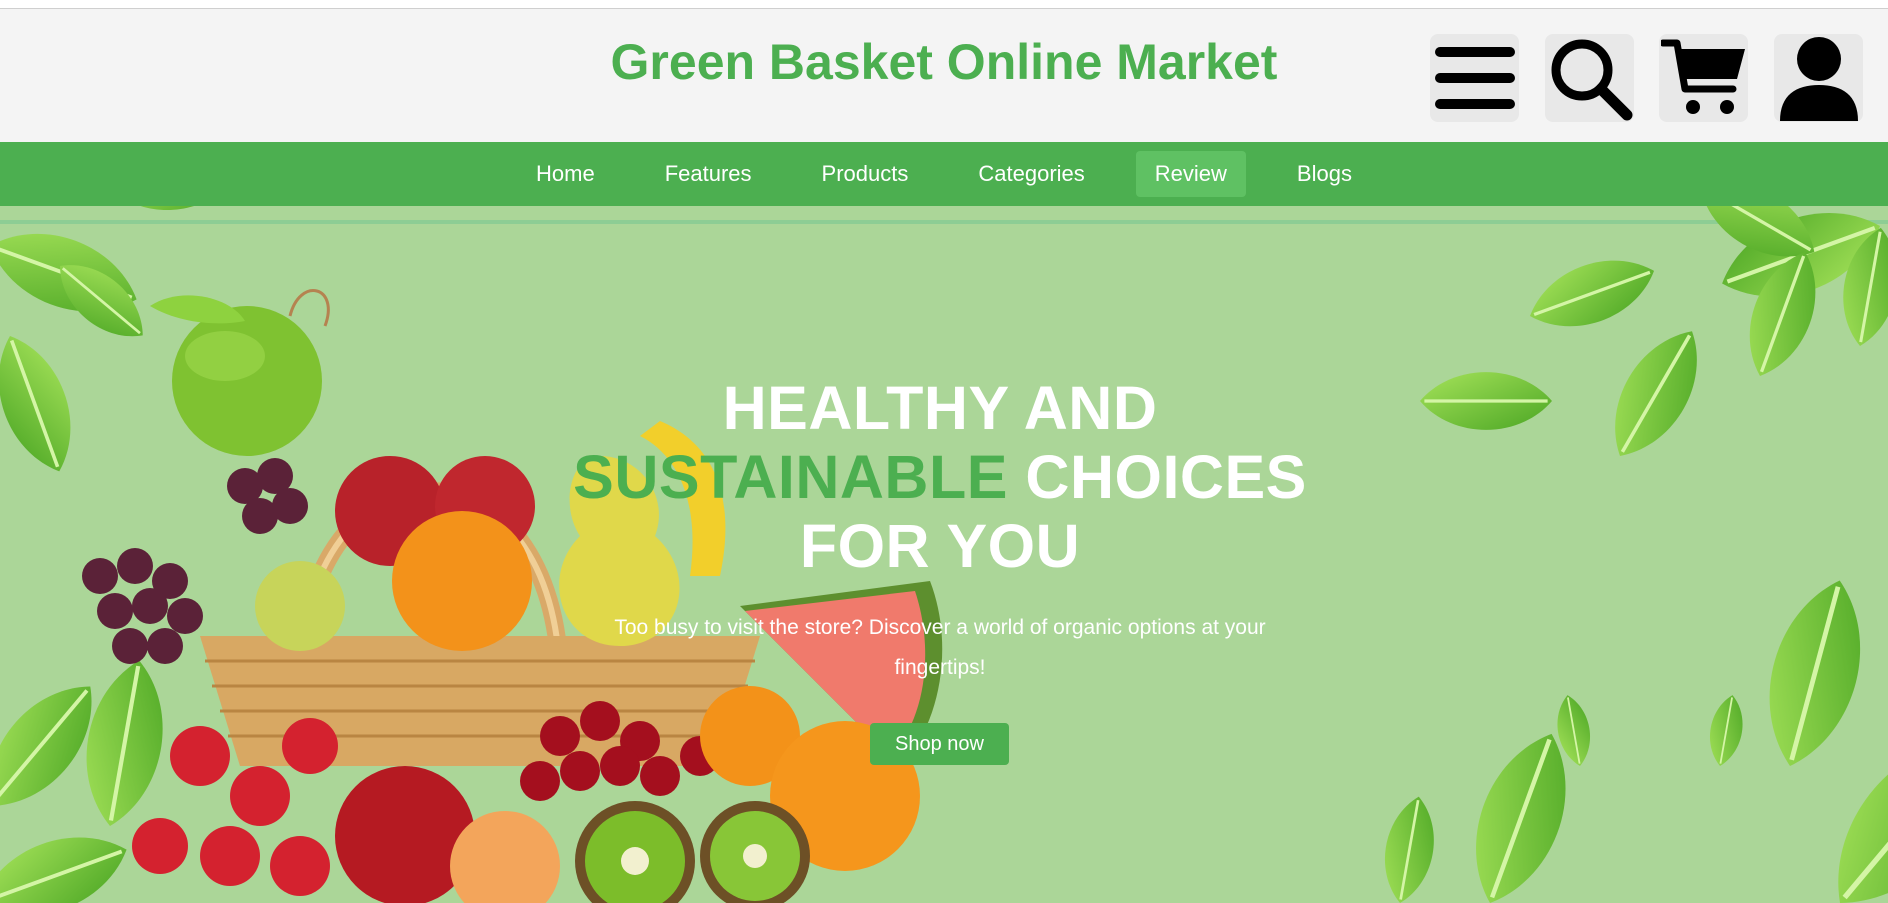 This screenshot has height=903, width=1888. What do you see at coordinates (940, 408) in the screenshot?
I see `hero-heading-line1: HEALTHY AND` at bounding box center [940, 408].